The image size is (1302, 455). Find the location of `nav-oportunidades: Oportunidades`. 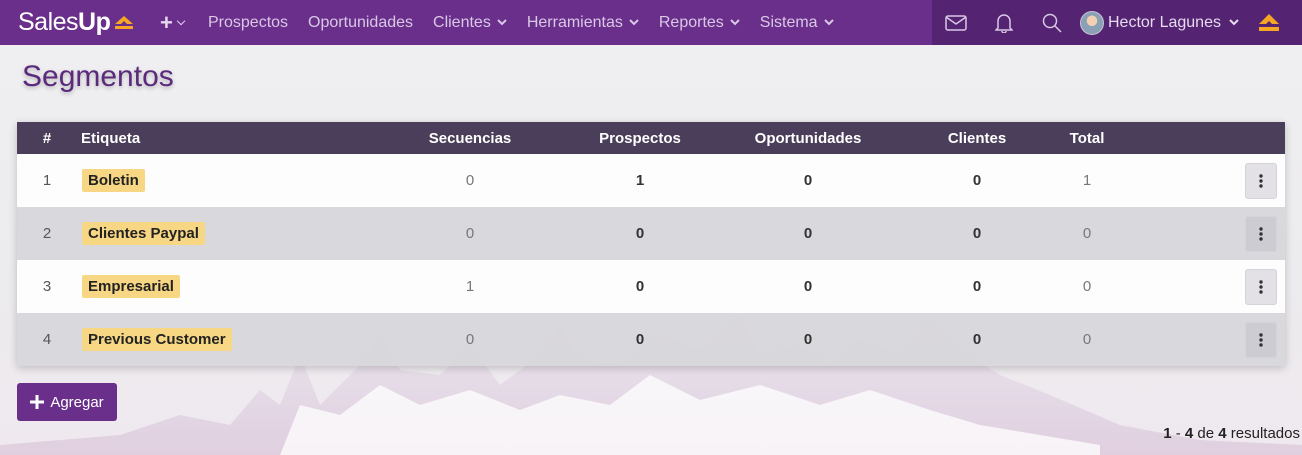

nav-oportunidades: Oportunidades is located at coordinates (360, 23).